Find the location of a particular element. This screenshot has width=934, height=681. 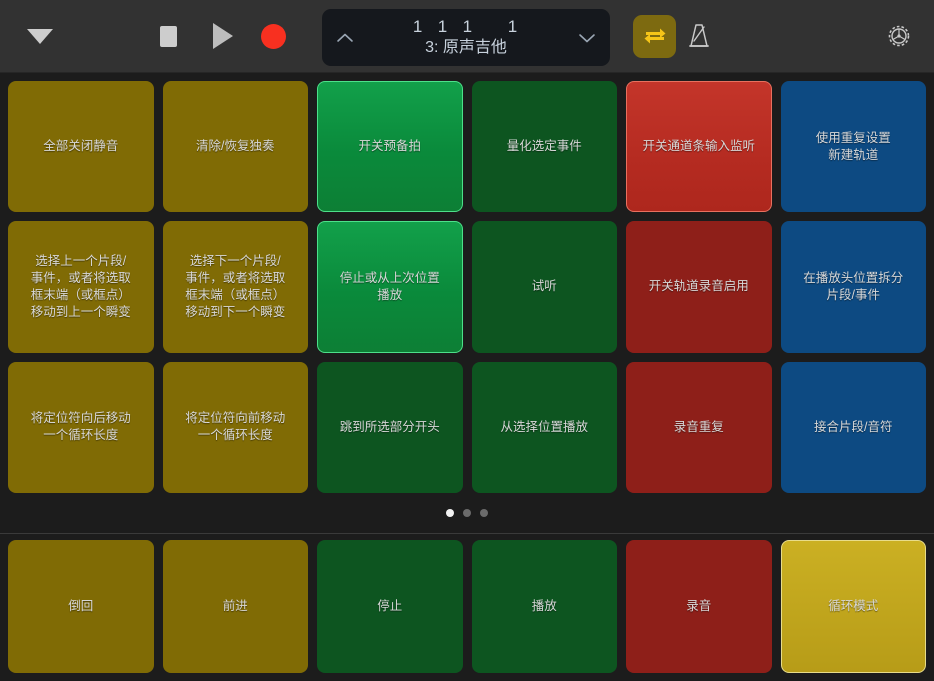

pad-label: 选择上一个片段/ 事件，或者将选取 框末端（或框点） 移动到上一个瞬变 is located at coordinates (80, 286).